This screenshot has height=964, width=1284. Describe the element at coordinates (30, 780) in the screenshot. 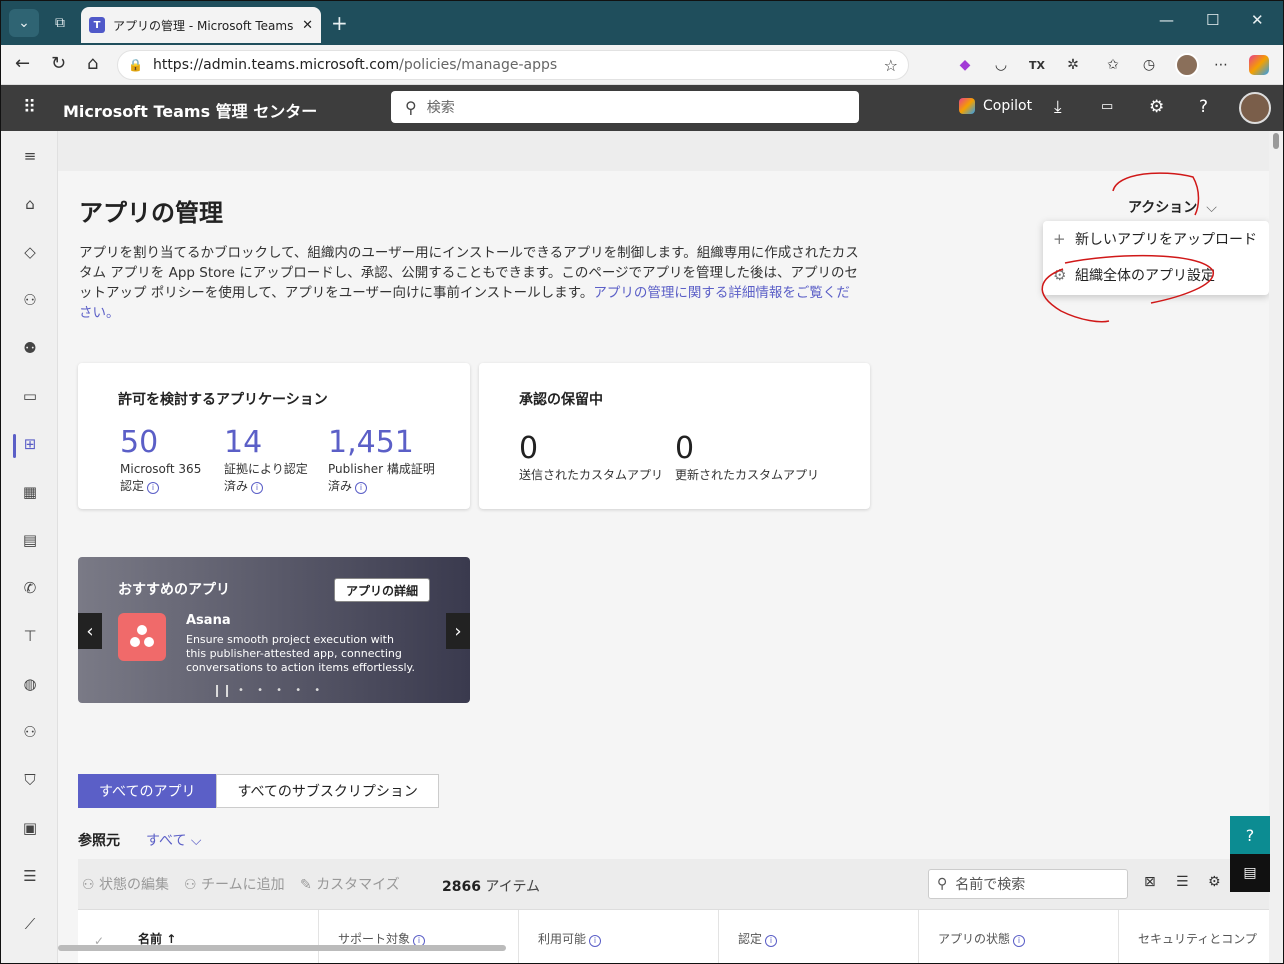

I see `nav-security-icon: ⛉` at that location.